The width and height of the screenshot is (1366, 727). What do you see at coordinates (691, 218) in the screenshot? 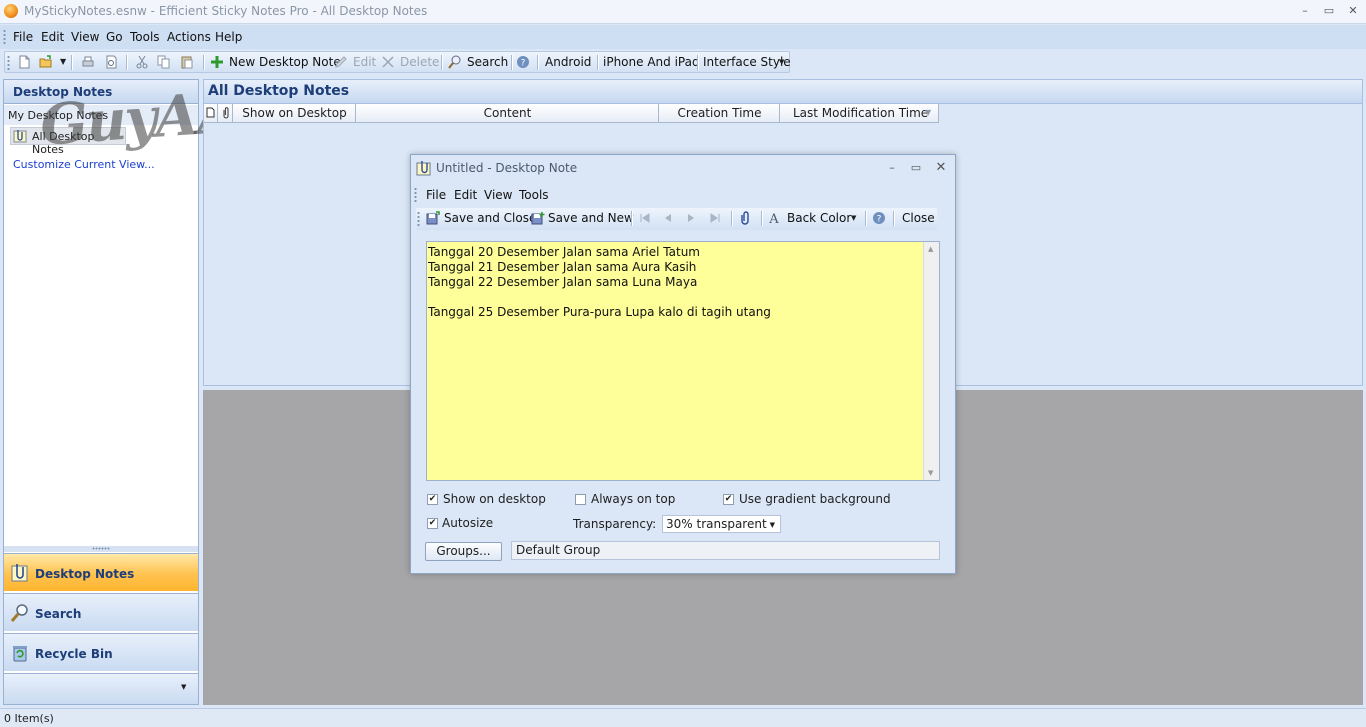
I see `next-note-icon` at bounding box center [691, 218].